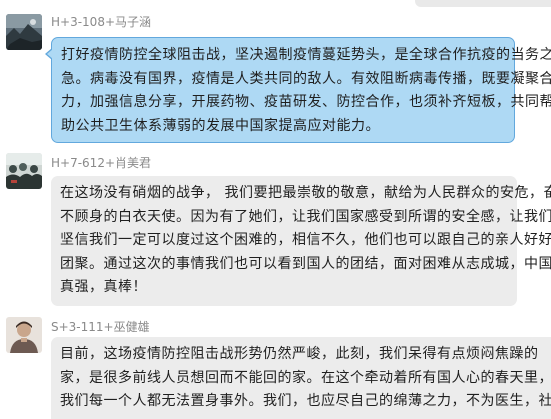 The height and width of the screenshot is (419, 551). I want to click on message-text-line: 家，是很多前线人员想回而不能回的家。在这个牵动着所有国人心的春天里，, so click(305, 377).